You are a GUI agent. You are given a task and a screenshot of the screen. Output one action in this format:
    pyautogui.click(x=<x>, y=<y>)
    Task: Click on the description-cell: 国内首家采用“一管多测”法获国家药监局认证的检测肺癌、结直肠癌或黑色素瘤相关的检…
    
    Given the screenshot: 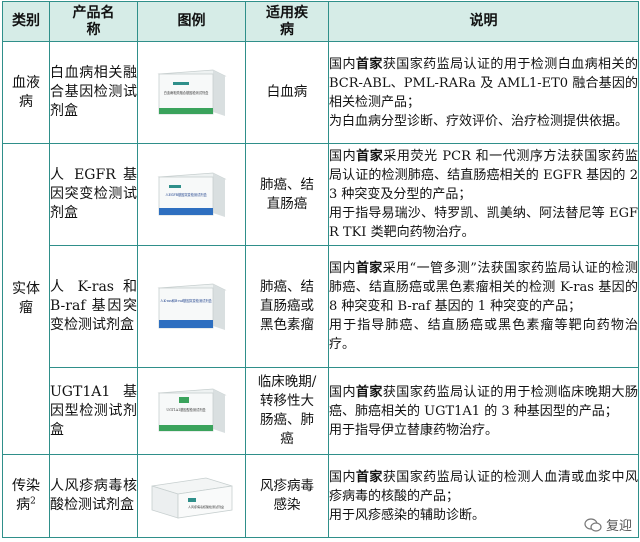 What is the action you would take?
    pyautogui.click(x=483, y=306)
    